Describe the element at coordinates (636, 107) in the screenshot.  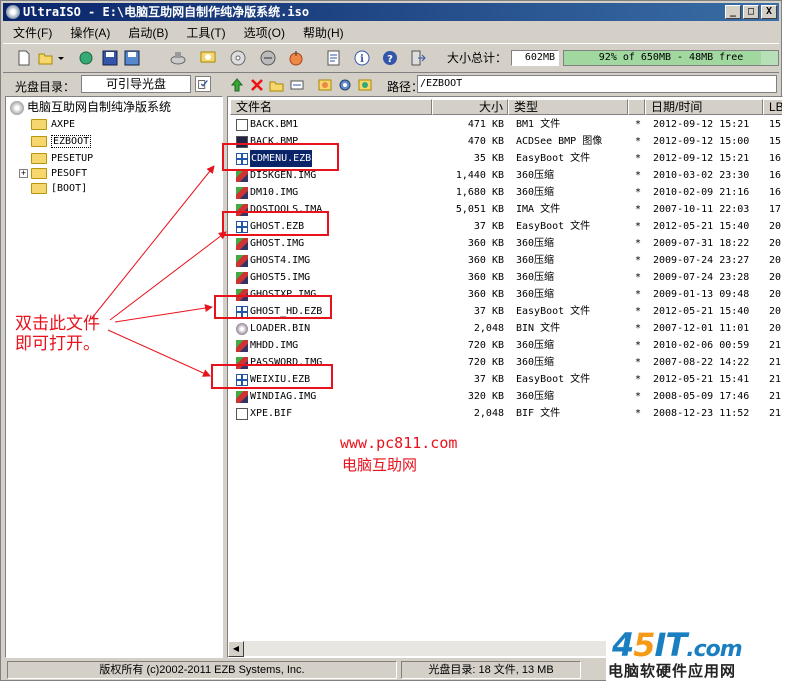
I see `column-header-flag` at that location.